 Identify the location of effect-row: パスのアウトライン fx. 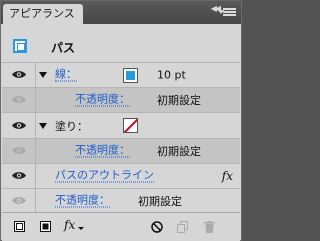
(121, 175).